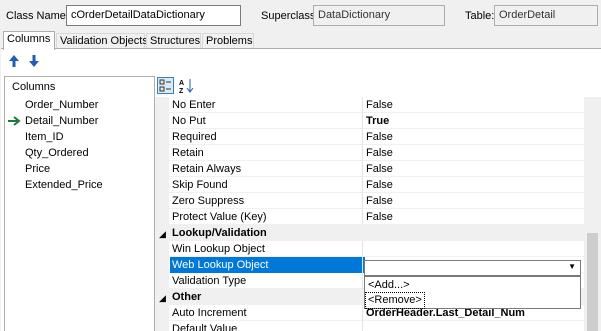 The image size is (601, 331). I want to click on prop-row-no-enter: No Enter False, so click(370, 105).